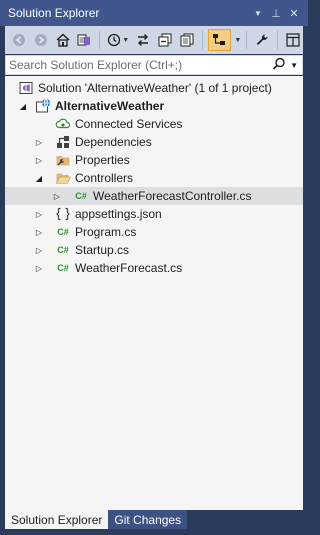 Image resolution: width=320 pixels, height=535 pixels. Describe the element at coordinates (113, 142) in the screenshot. I see `dependencies-label: Dependencies` at that location.